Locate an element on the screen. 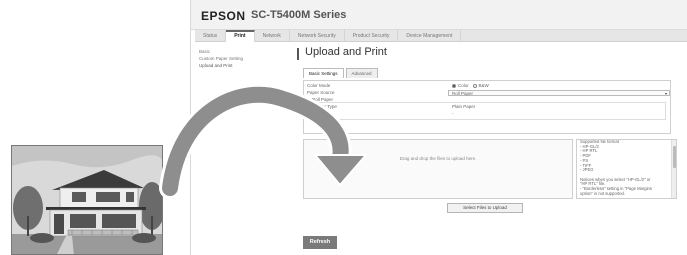 The height and width of the screenshot is (255, 687). file-drop-zone: Drag and drop the files to upload here. is located at coordinates (438, 169).